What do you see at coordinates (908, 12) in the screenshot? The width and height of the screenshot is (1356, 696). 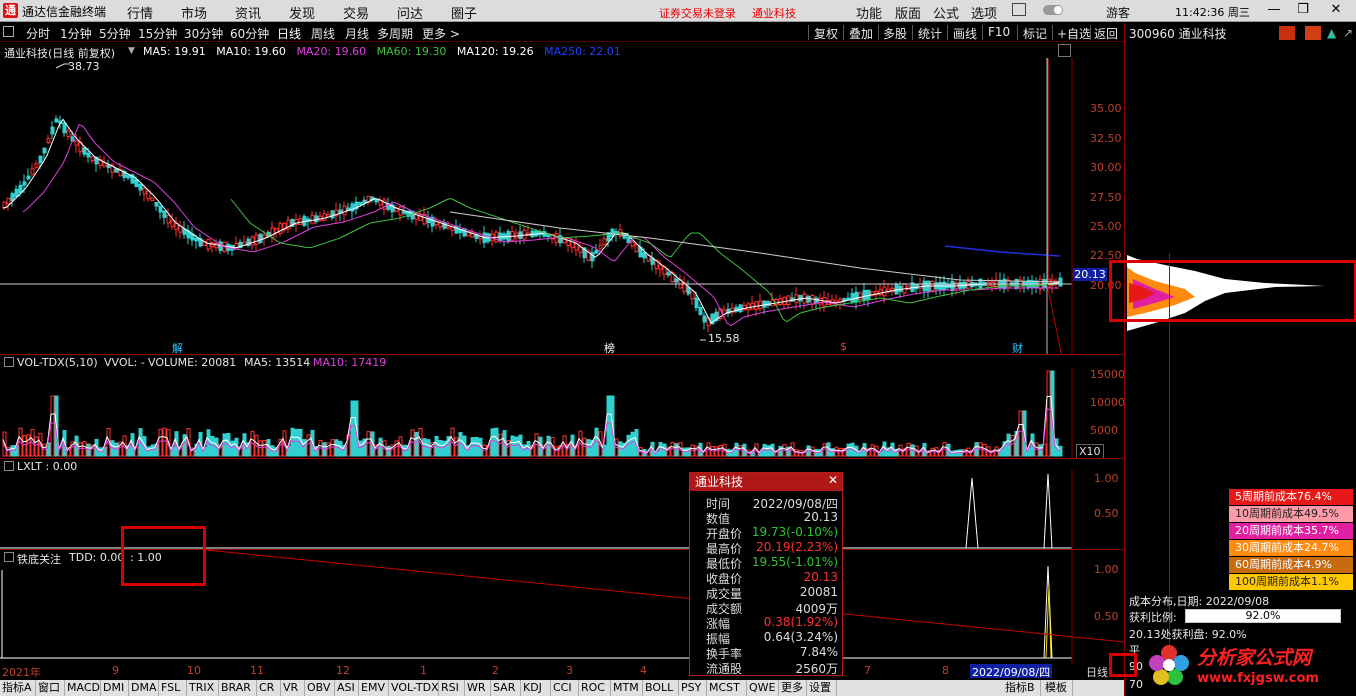 I see `menu-layout: 版面` at bounding box center [908, 12].